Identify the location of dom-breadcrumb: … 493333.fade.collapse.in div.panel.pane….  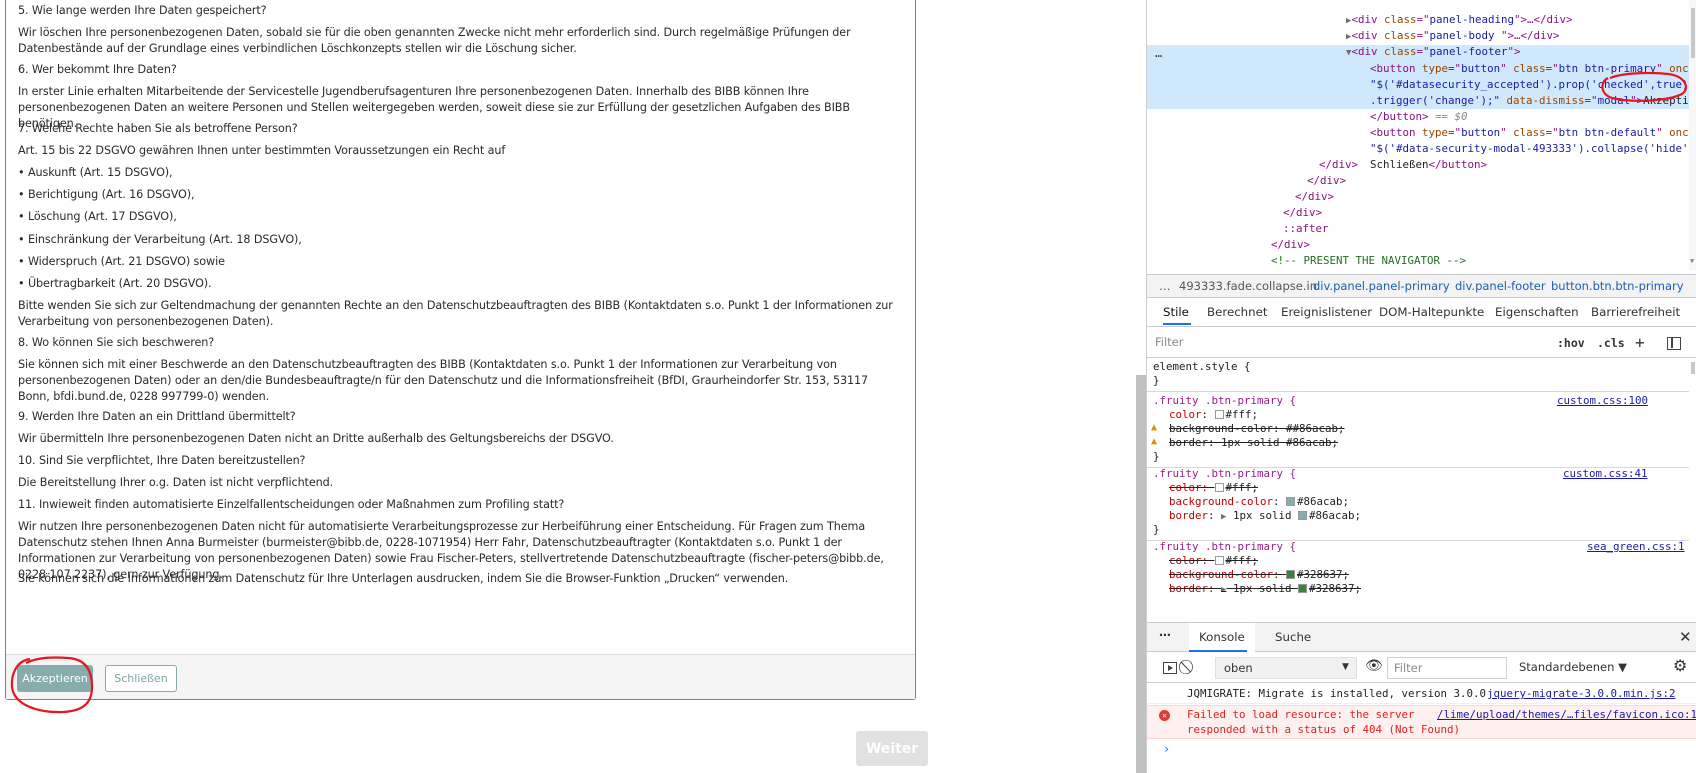
(1421, 286).